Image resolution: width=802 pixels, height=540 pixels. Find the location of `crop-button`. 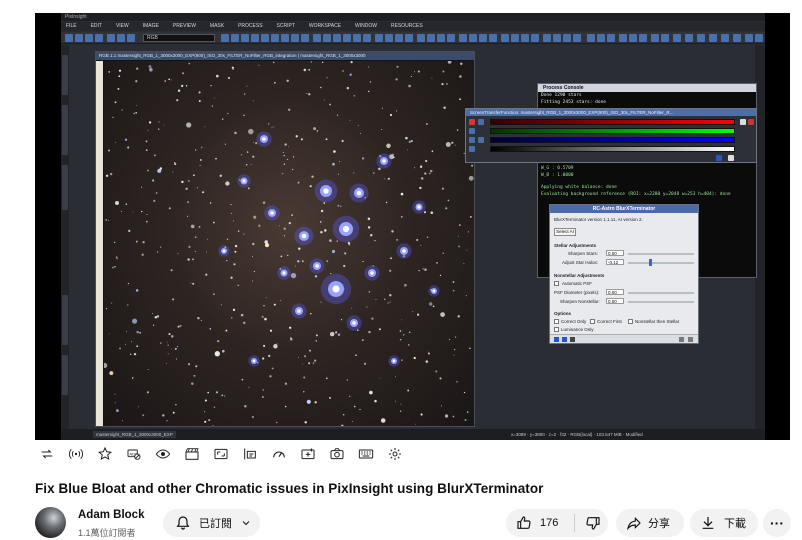

crop-button is located at coordinates (221, 454).